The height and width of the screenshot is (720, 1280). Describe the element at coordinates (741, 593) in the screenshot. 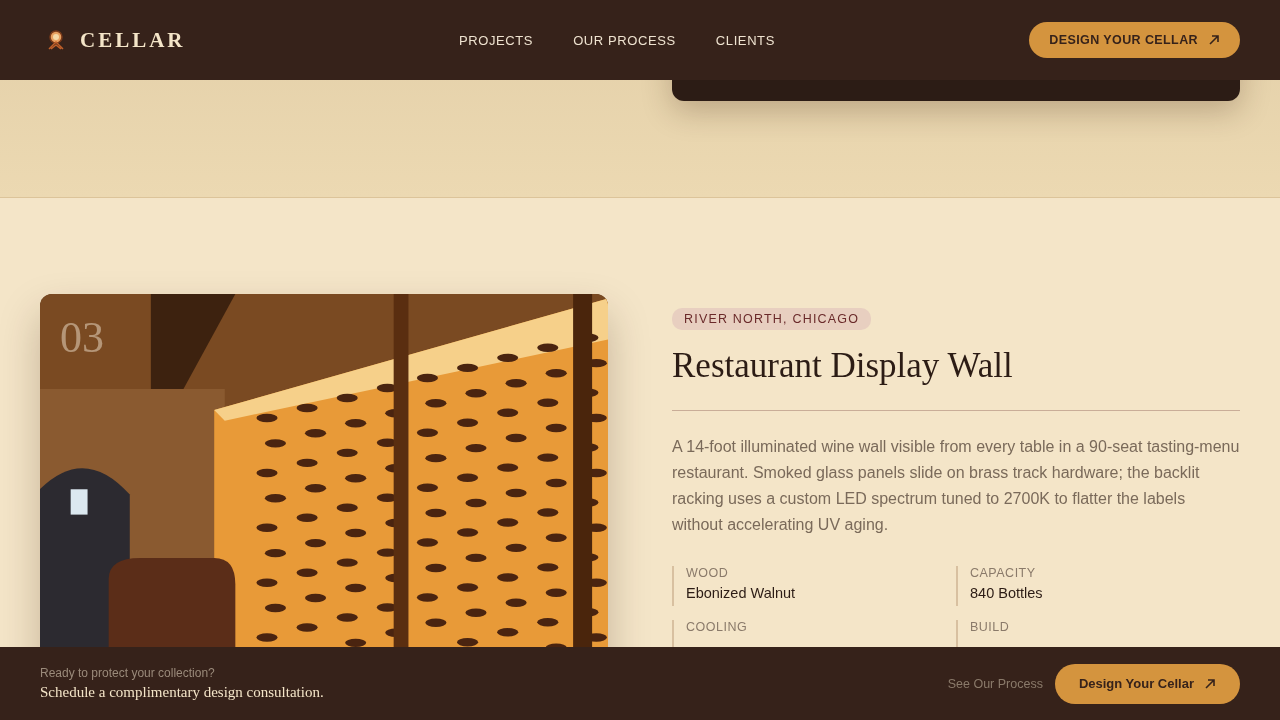

I see `spec-value: Ebonized Walnut` at that location.